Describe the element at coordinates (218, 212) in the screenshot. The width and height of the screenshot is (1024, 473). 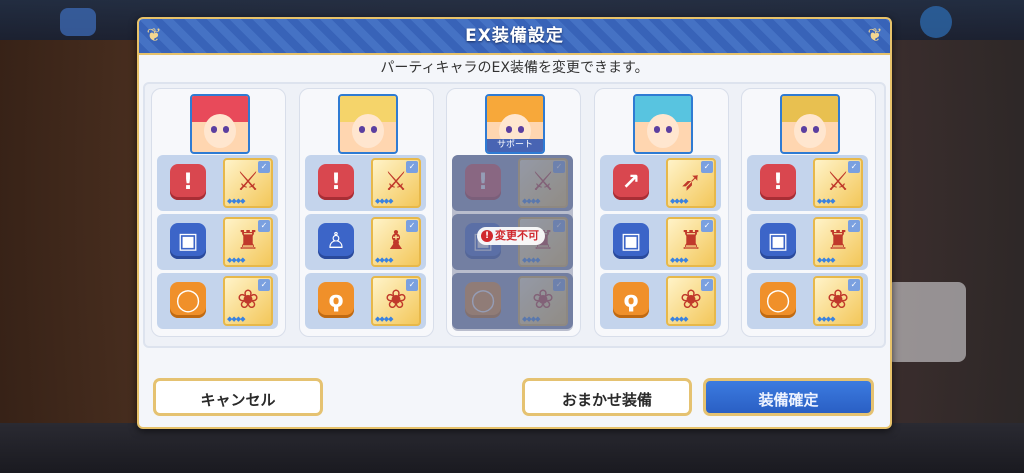
I see `character-column-1: ! ⚔ ✓ ◆◆◆◆ ▣ ♜ ✓ ◆◆◆◆ ◯ ❀ ✓ ◆◆◆◆` at that location.